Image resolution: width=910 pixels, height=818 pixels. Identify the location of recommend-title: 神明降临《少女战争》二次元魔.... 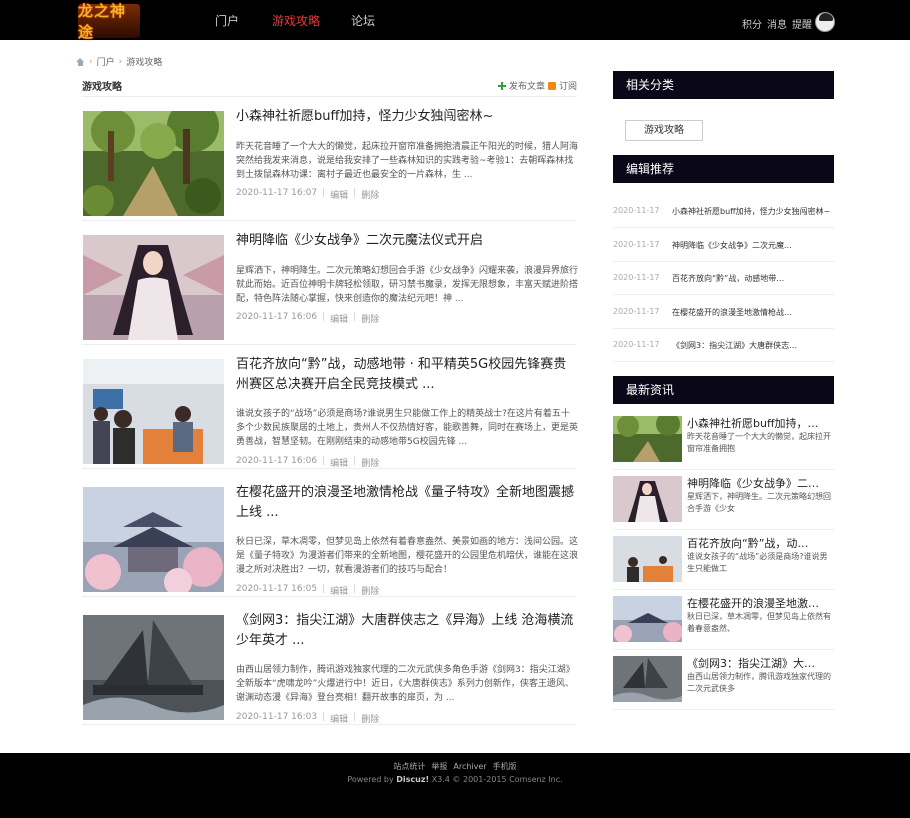
(753, 245).